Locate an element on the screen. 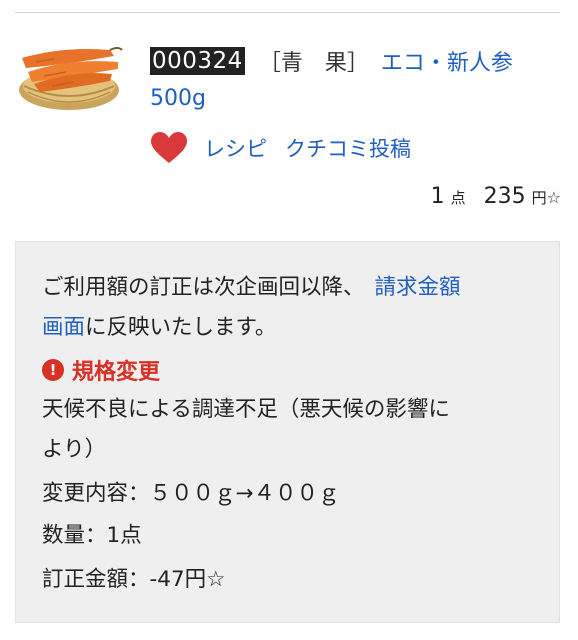 This screenshot has height=640, width=578. alert-icon: ! is located at coordinates (53, 370).